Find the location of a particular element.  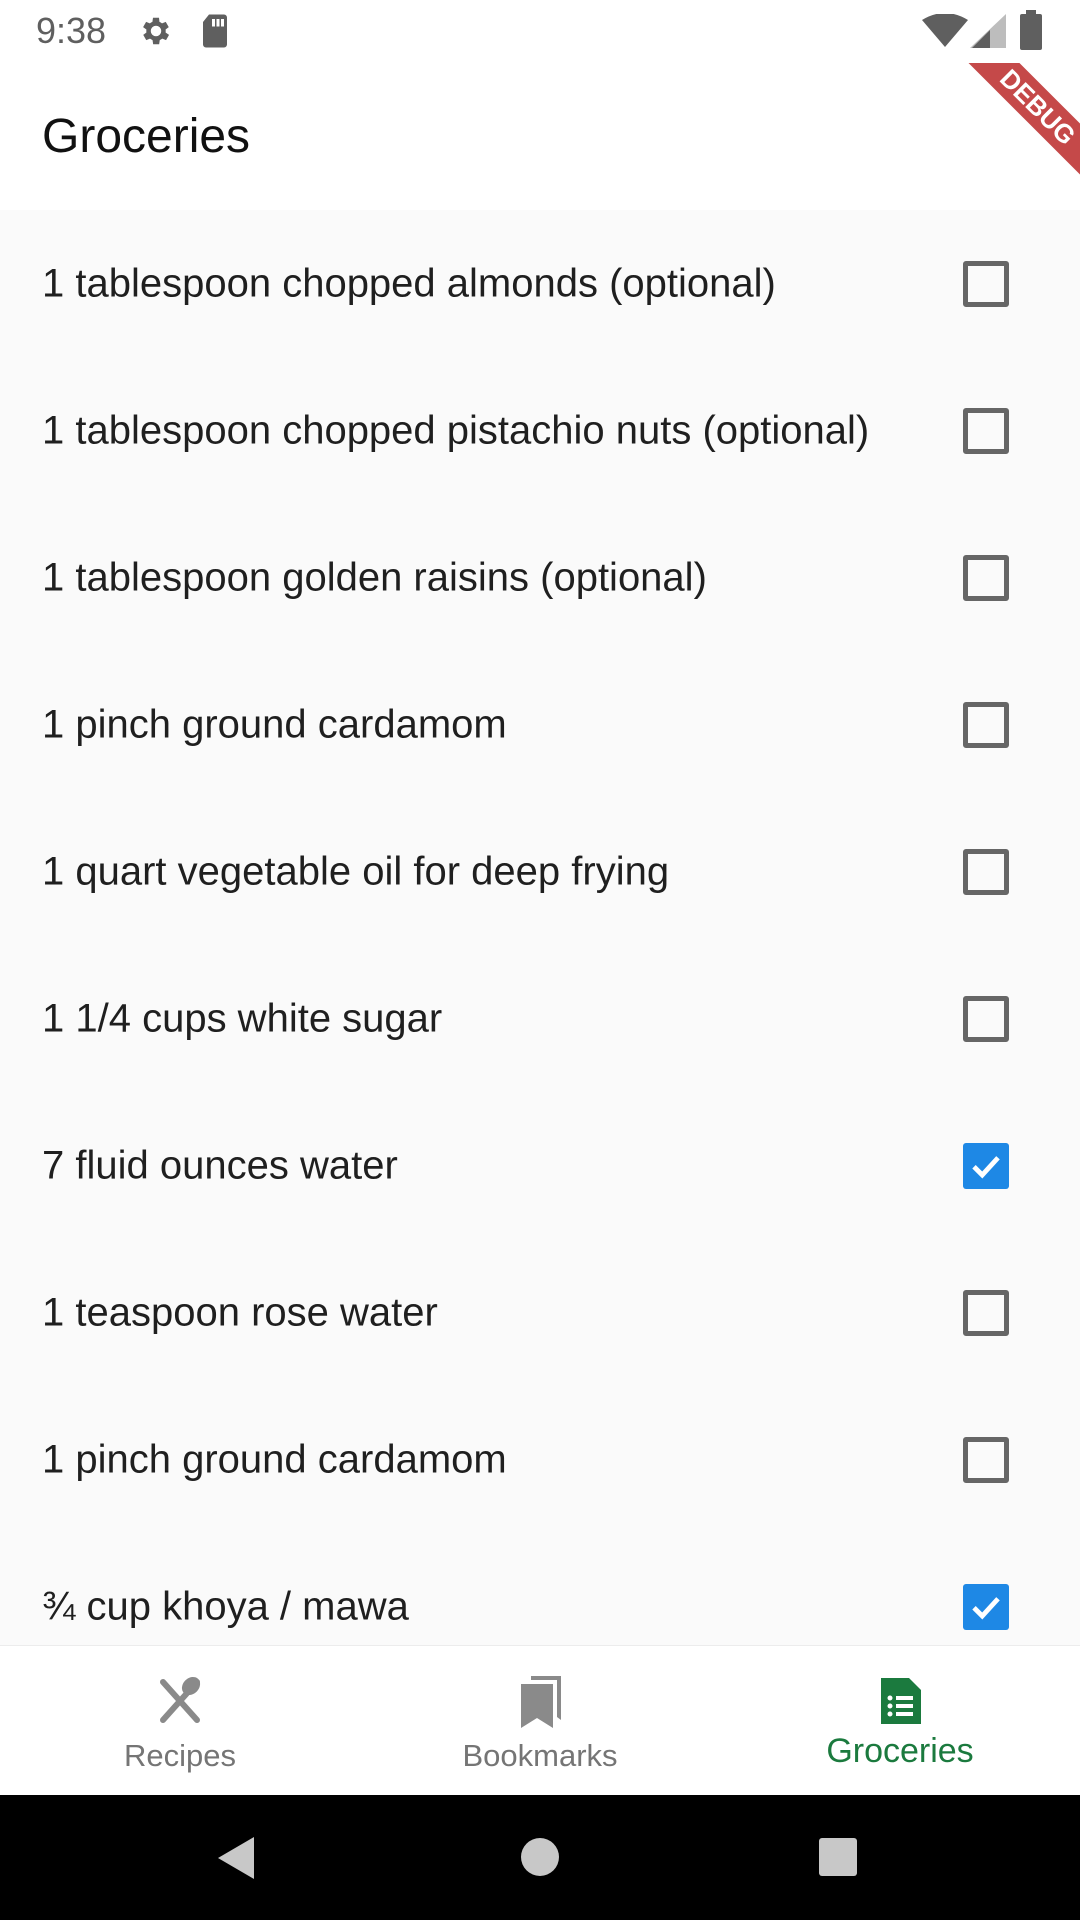

grocery-item: 1 1/4 cups white sugar is located at coordinates (540, 1018).